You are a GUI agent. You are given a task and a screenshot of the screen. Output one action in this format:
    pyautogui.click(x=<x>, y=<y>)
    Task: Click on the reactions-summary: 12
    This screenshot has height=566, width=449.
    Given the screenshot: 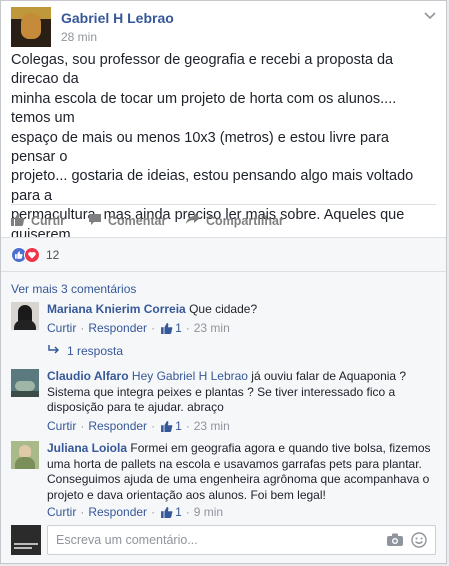 What is the action you would take?
    pyautogui.click(x=35, y=255)
    